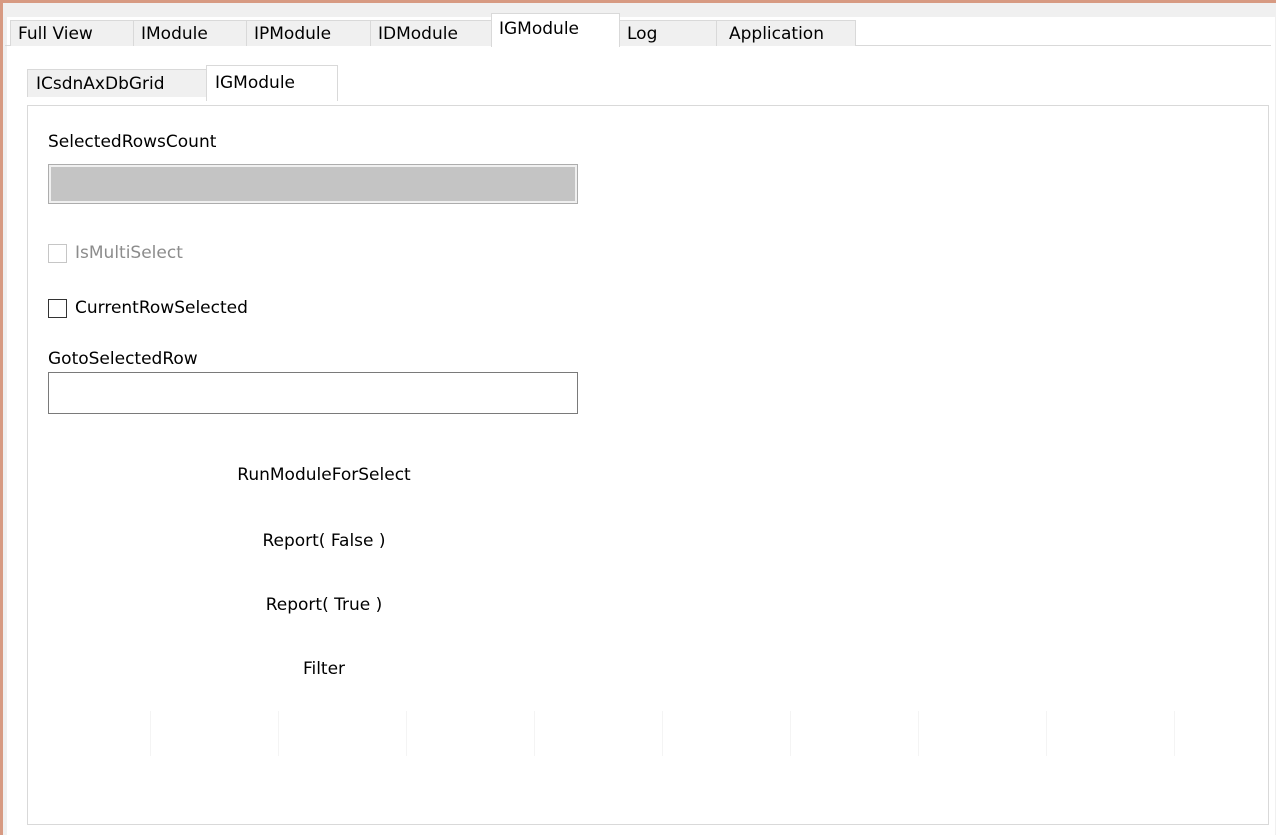 The height and width of the screenshot is (835, 1276). Describe the element at coordinates (190, 33) in the screenshot. I see `tab-imodule: IModule` at that location.